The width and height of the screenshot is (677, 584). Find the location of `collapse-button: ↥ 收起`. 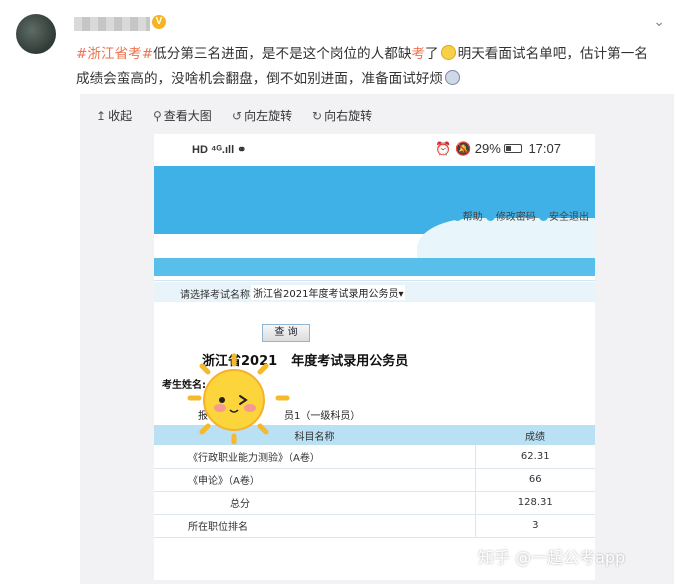

collapse-button: ↥ 收起 is located at coordinates (114, 115).